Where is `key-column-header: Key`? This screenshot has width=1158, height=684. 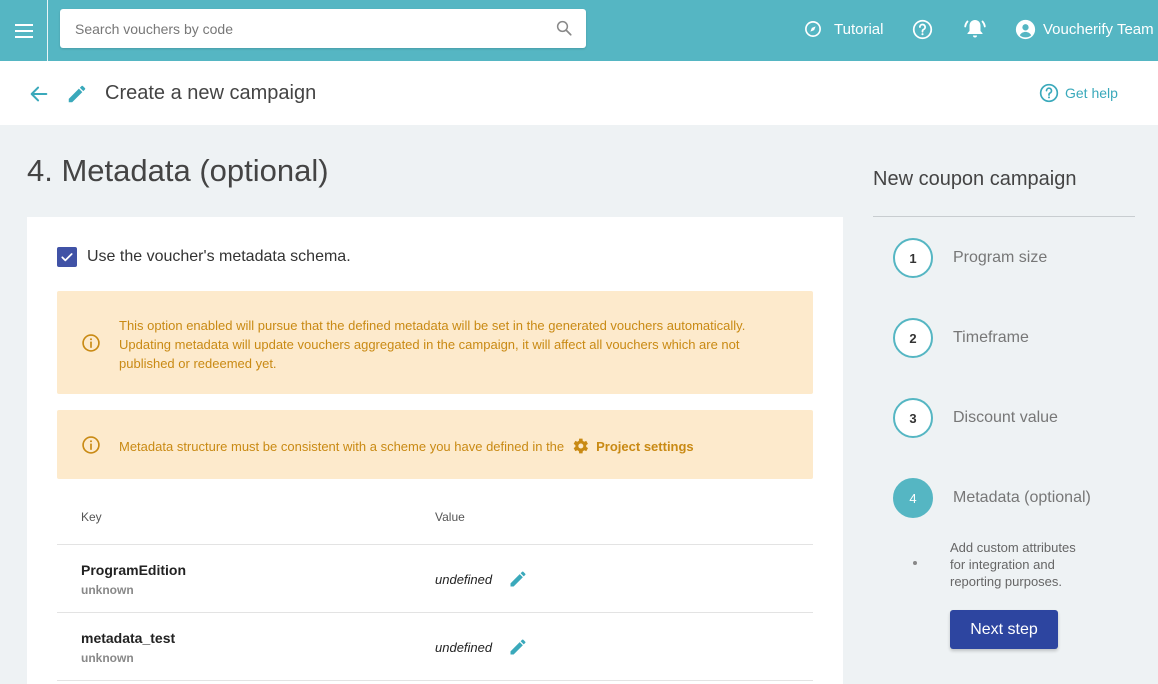
key-column-header: Key is located at coordinates (91, 517).